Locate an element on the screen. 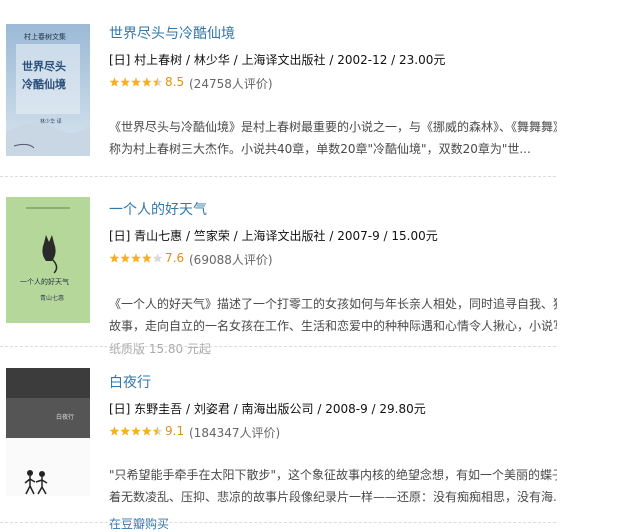 This screenshot has width=640, height=532. rating-score: 9.1 is located at coordinates (175, 431).